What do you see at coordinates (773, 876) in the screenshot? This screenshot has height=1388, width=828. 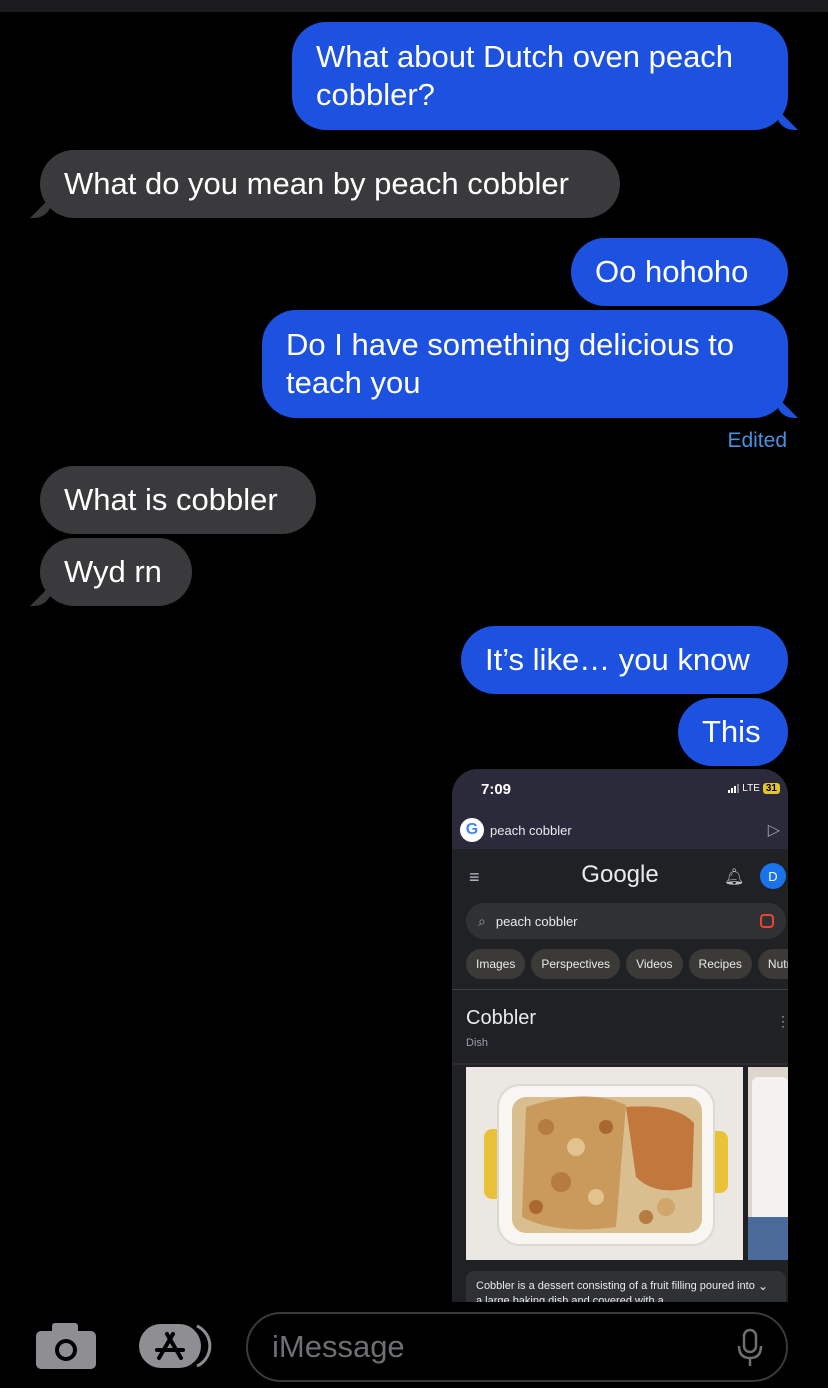 I see `avatar: D` at bounding box center [773, 876].